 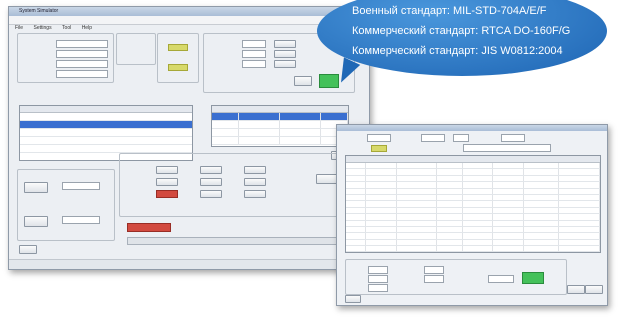 I want to click on sequence-run-indicator, so click(x=533, y=278).